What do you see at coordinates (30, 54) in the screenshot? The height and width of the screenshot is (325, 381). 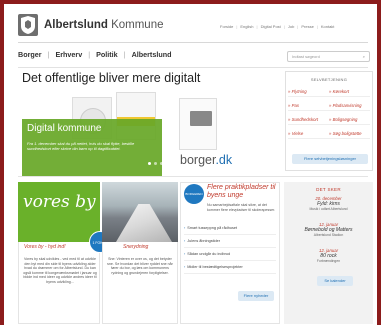 I see `nav-borger: Borger` at bounding box center [30, 54].